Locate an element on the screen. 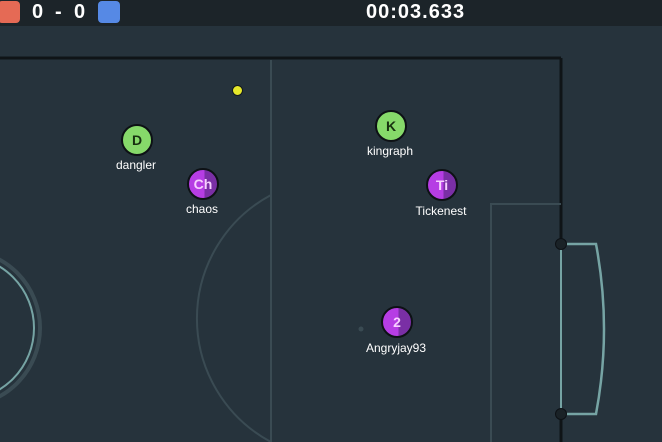 This screenshot has width=662, height=442. penalty-area is located at coordinates (525, 322).